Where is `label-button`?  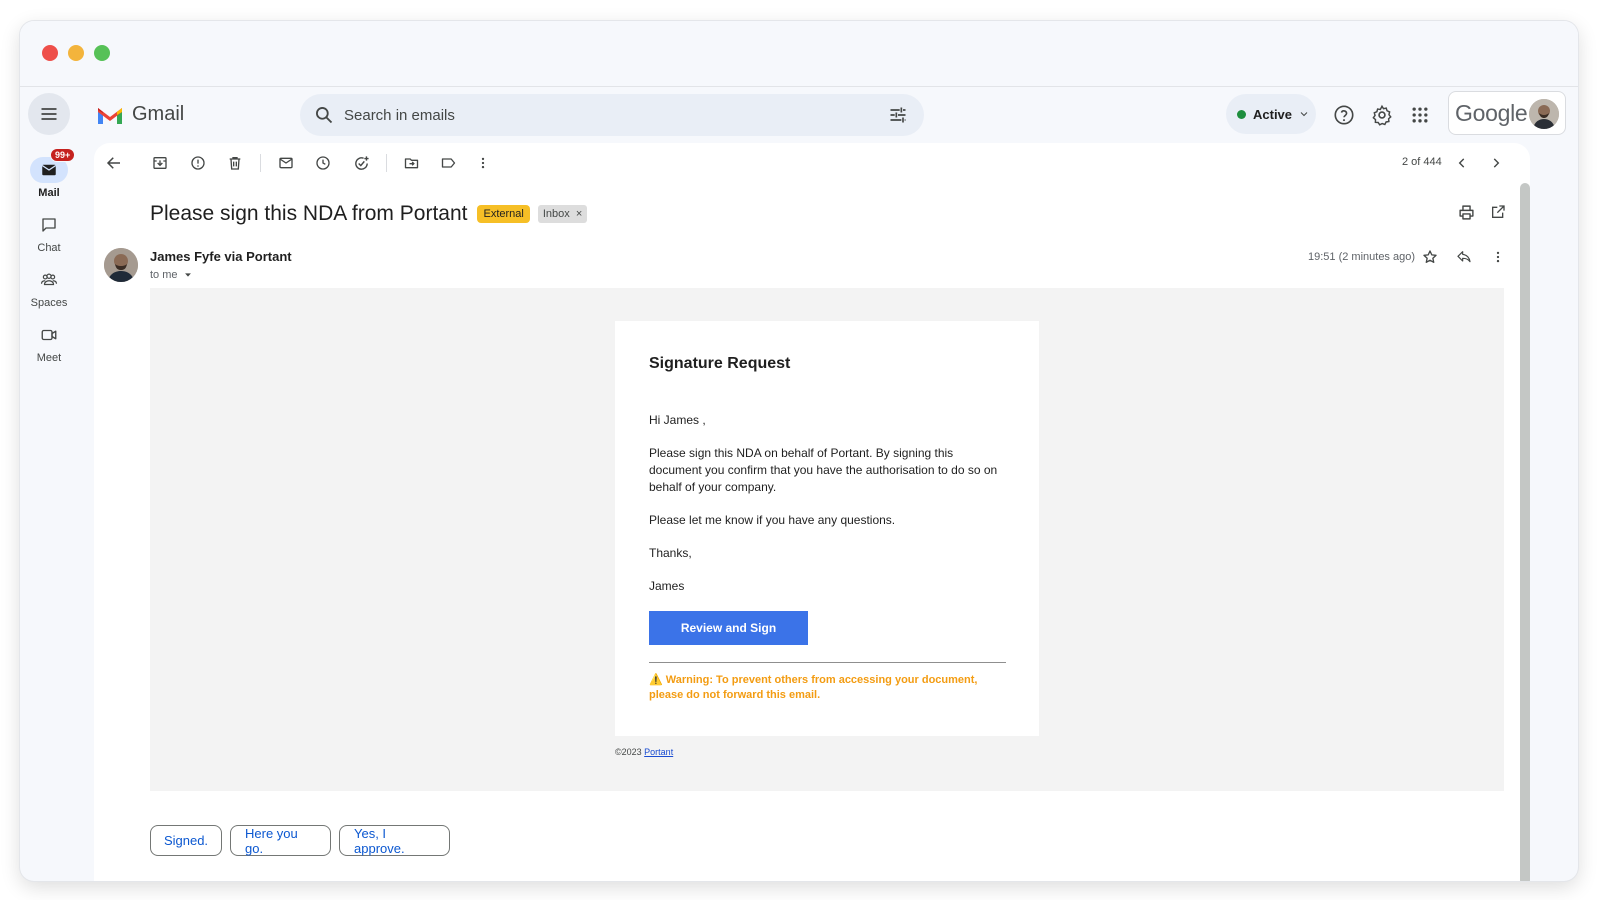 label-button is located at coordinates (448, 163).